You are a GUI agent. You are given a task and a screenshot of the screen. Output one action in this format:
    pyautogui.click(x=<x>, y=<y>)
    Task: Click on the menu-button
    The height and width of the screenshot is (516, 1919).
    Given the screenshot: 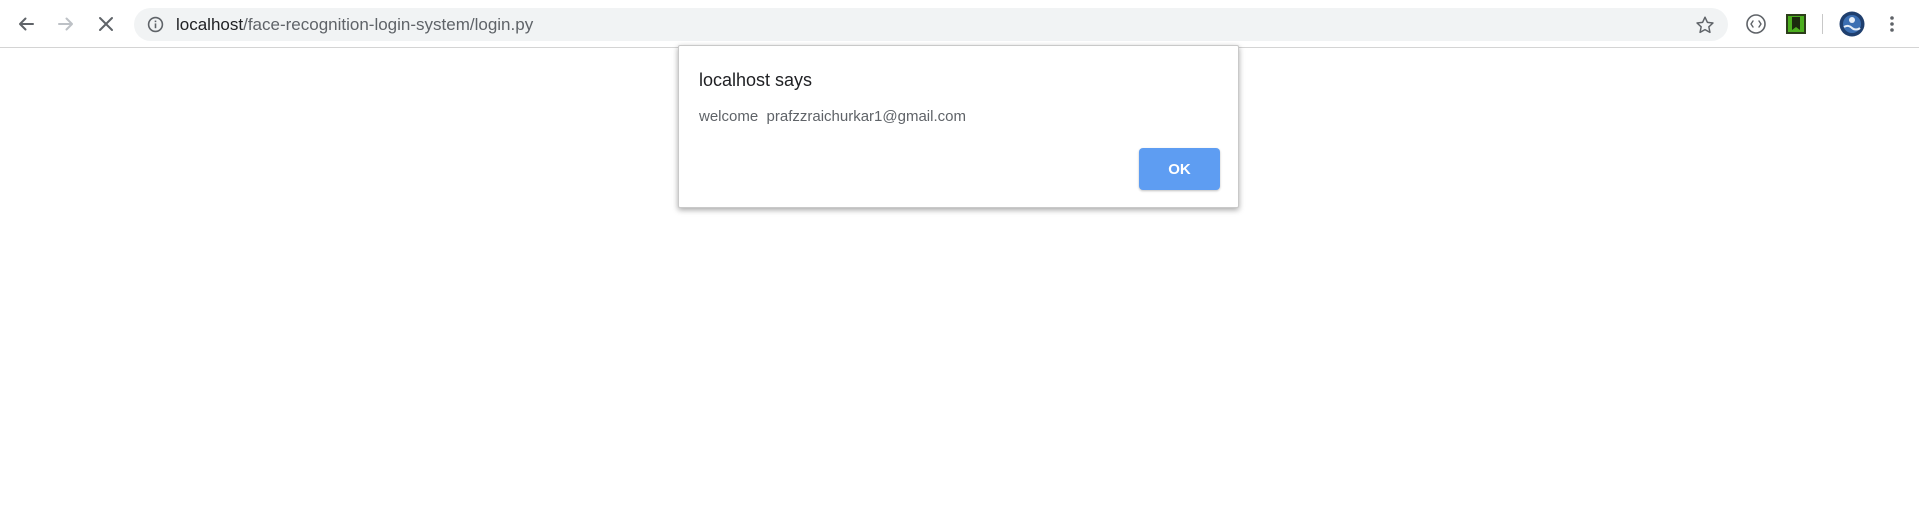 What is the action you would take?
    pyautogui.click(x=1892, y=24)
    